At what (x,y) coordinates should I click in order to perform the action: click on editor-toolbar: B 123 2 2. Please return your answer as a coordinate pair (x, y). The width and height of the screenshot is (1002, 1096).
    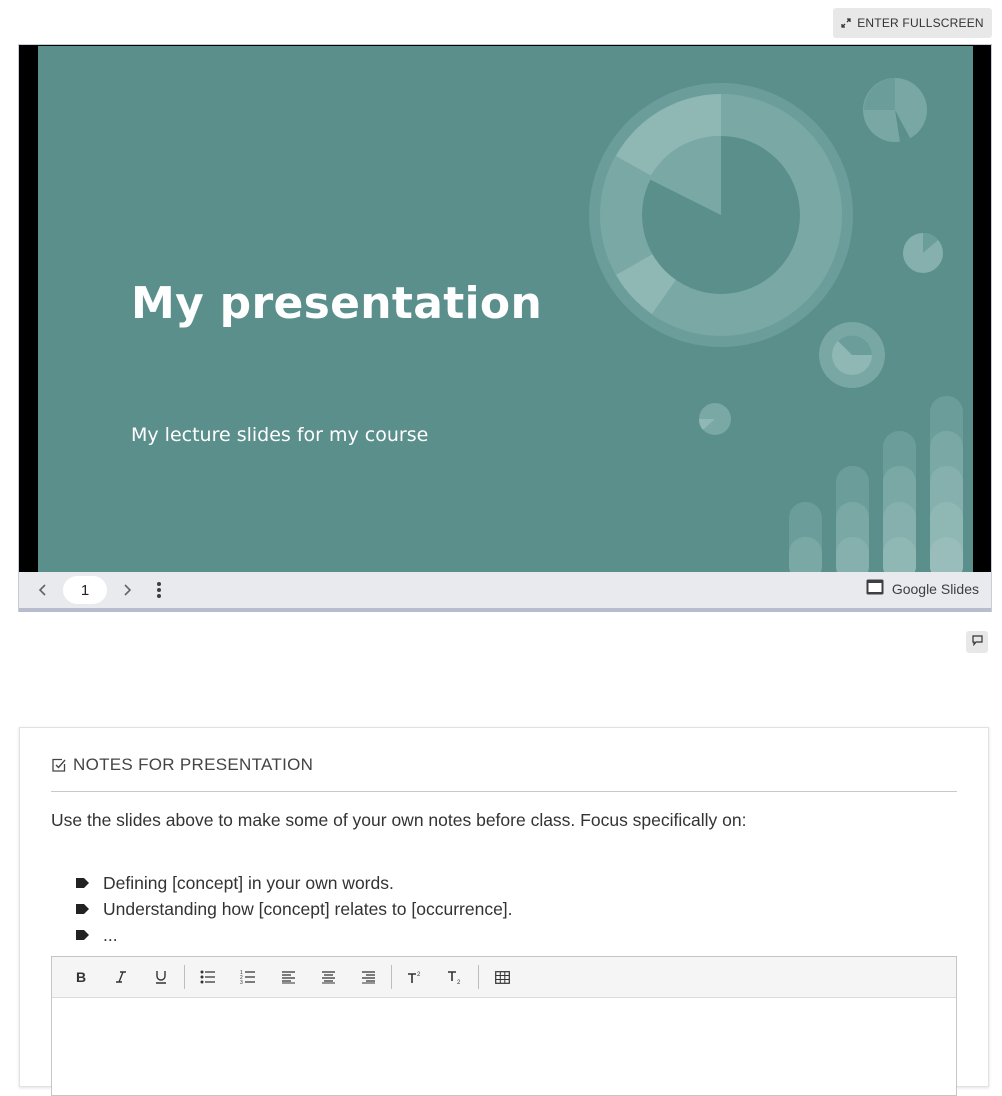
    Looking at the image, I should click on (504, 977).